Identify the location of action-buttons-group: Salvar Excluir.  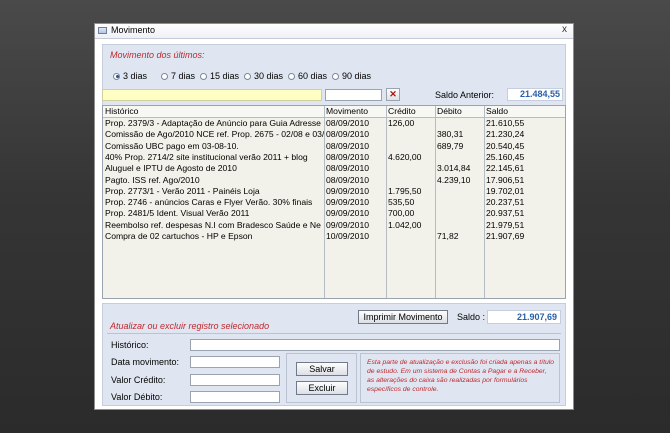
(321, 378).